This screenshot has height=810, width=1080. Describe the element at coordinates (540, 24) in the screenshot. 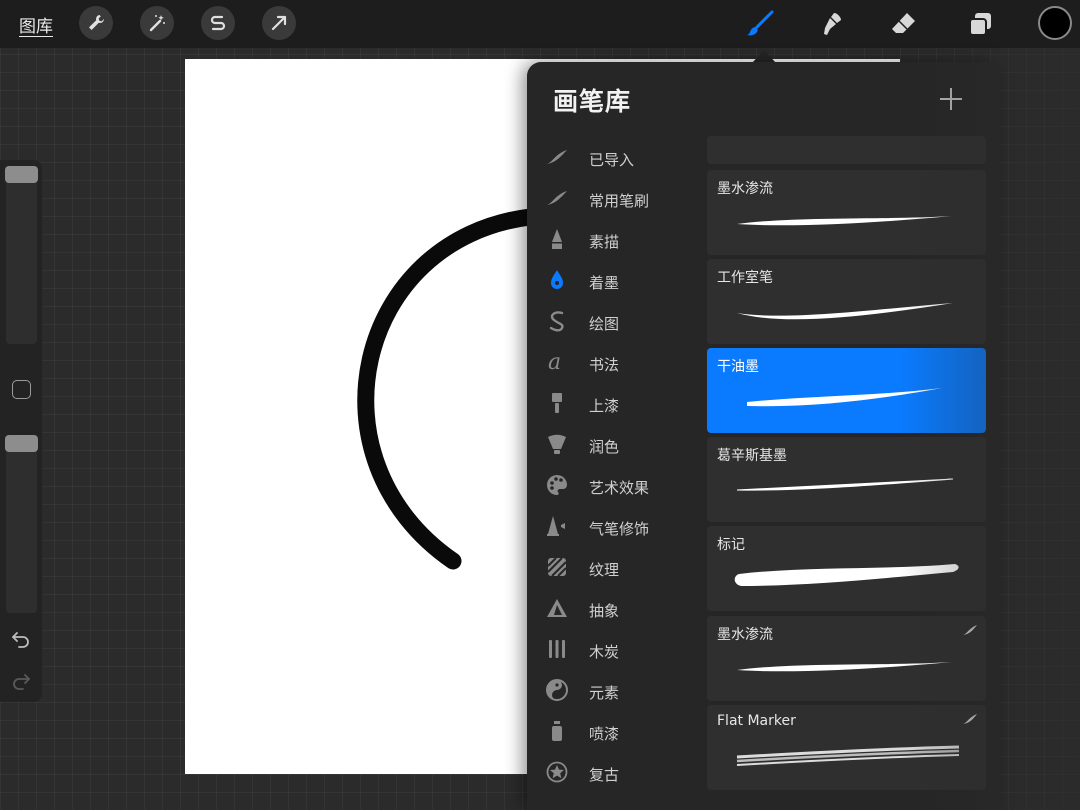

I see `top-toolbar: 图库` at that location.